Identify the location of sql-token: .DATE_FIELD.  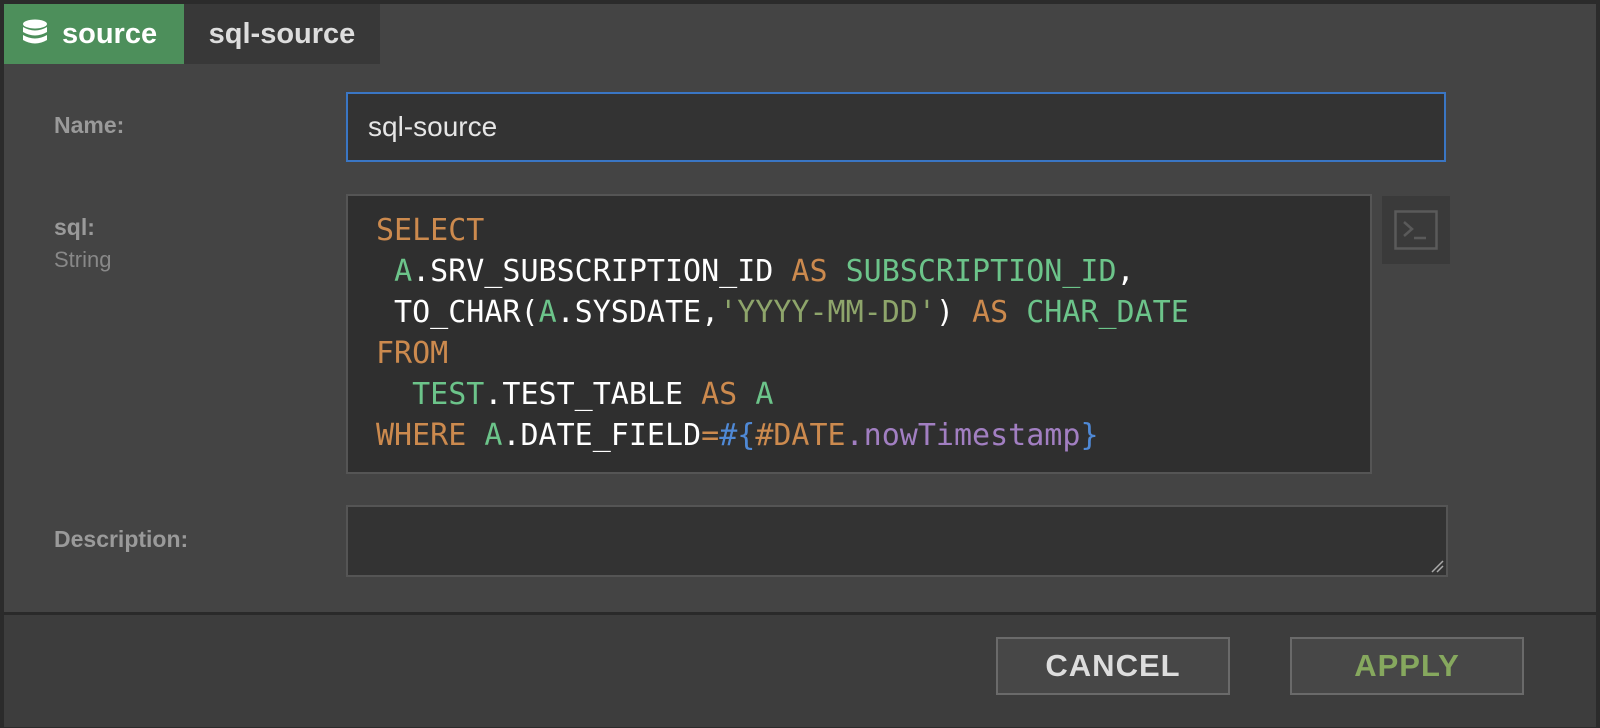
(602, 435).